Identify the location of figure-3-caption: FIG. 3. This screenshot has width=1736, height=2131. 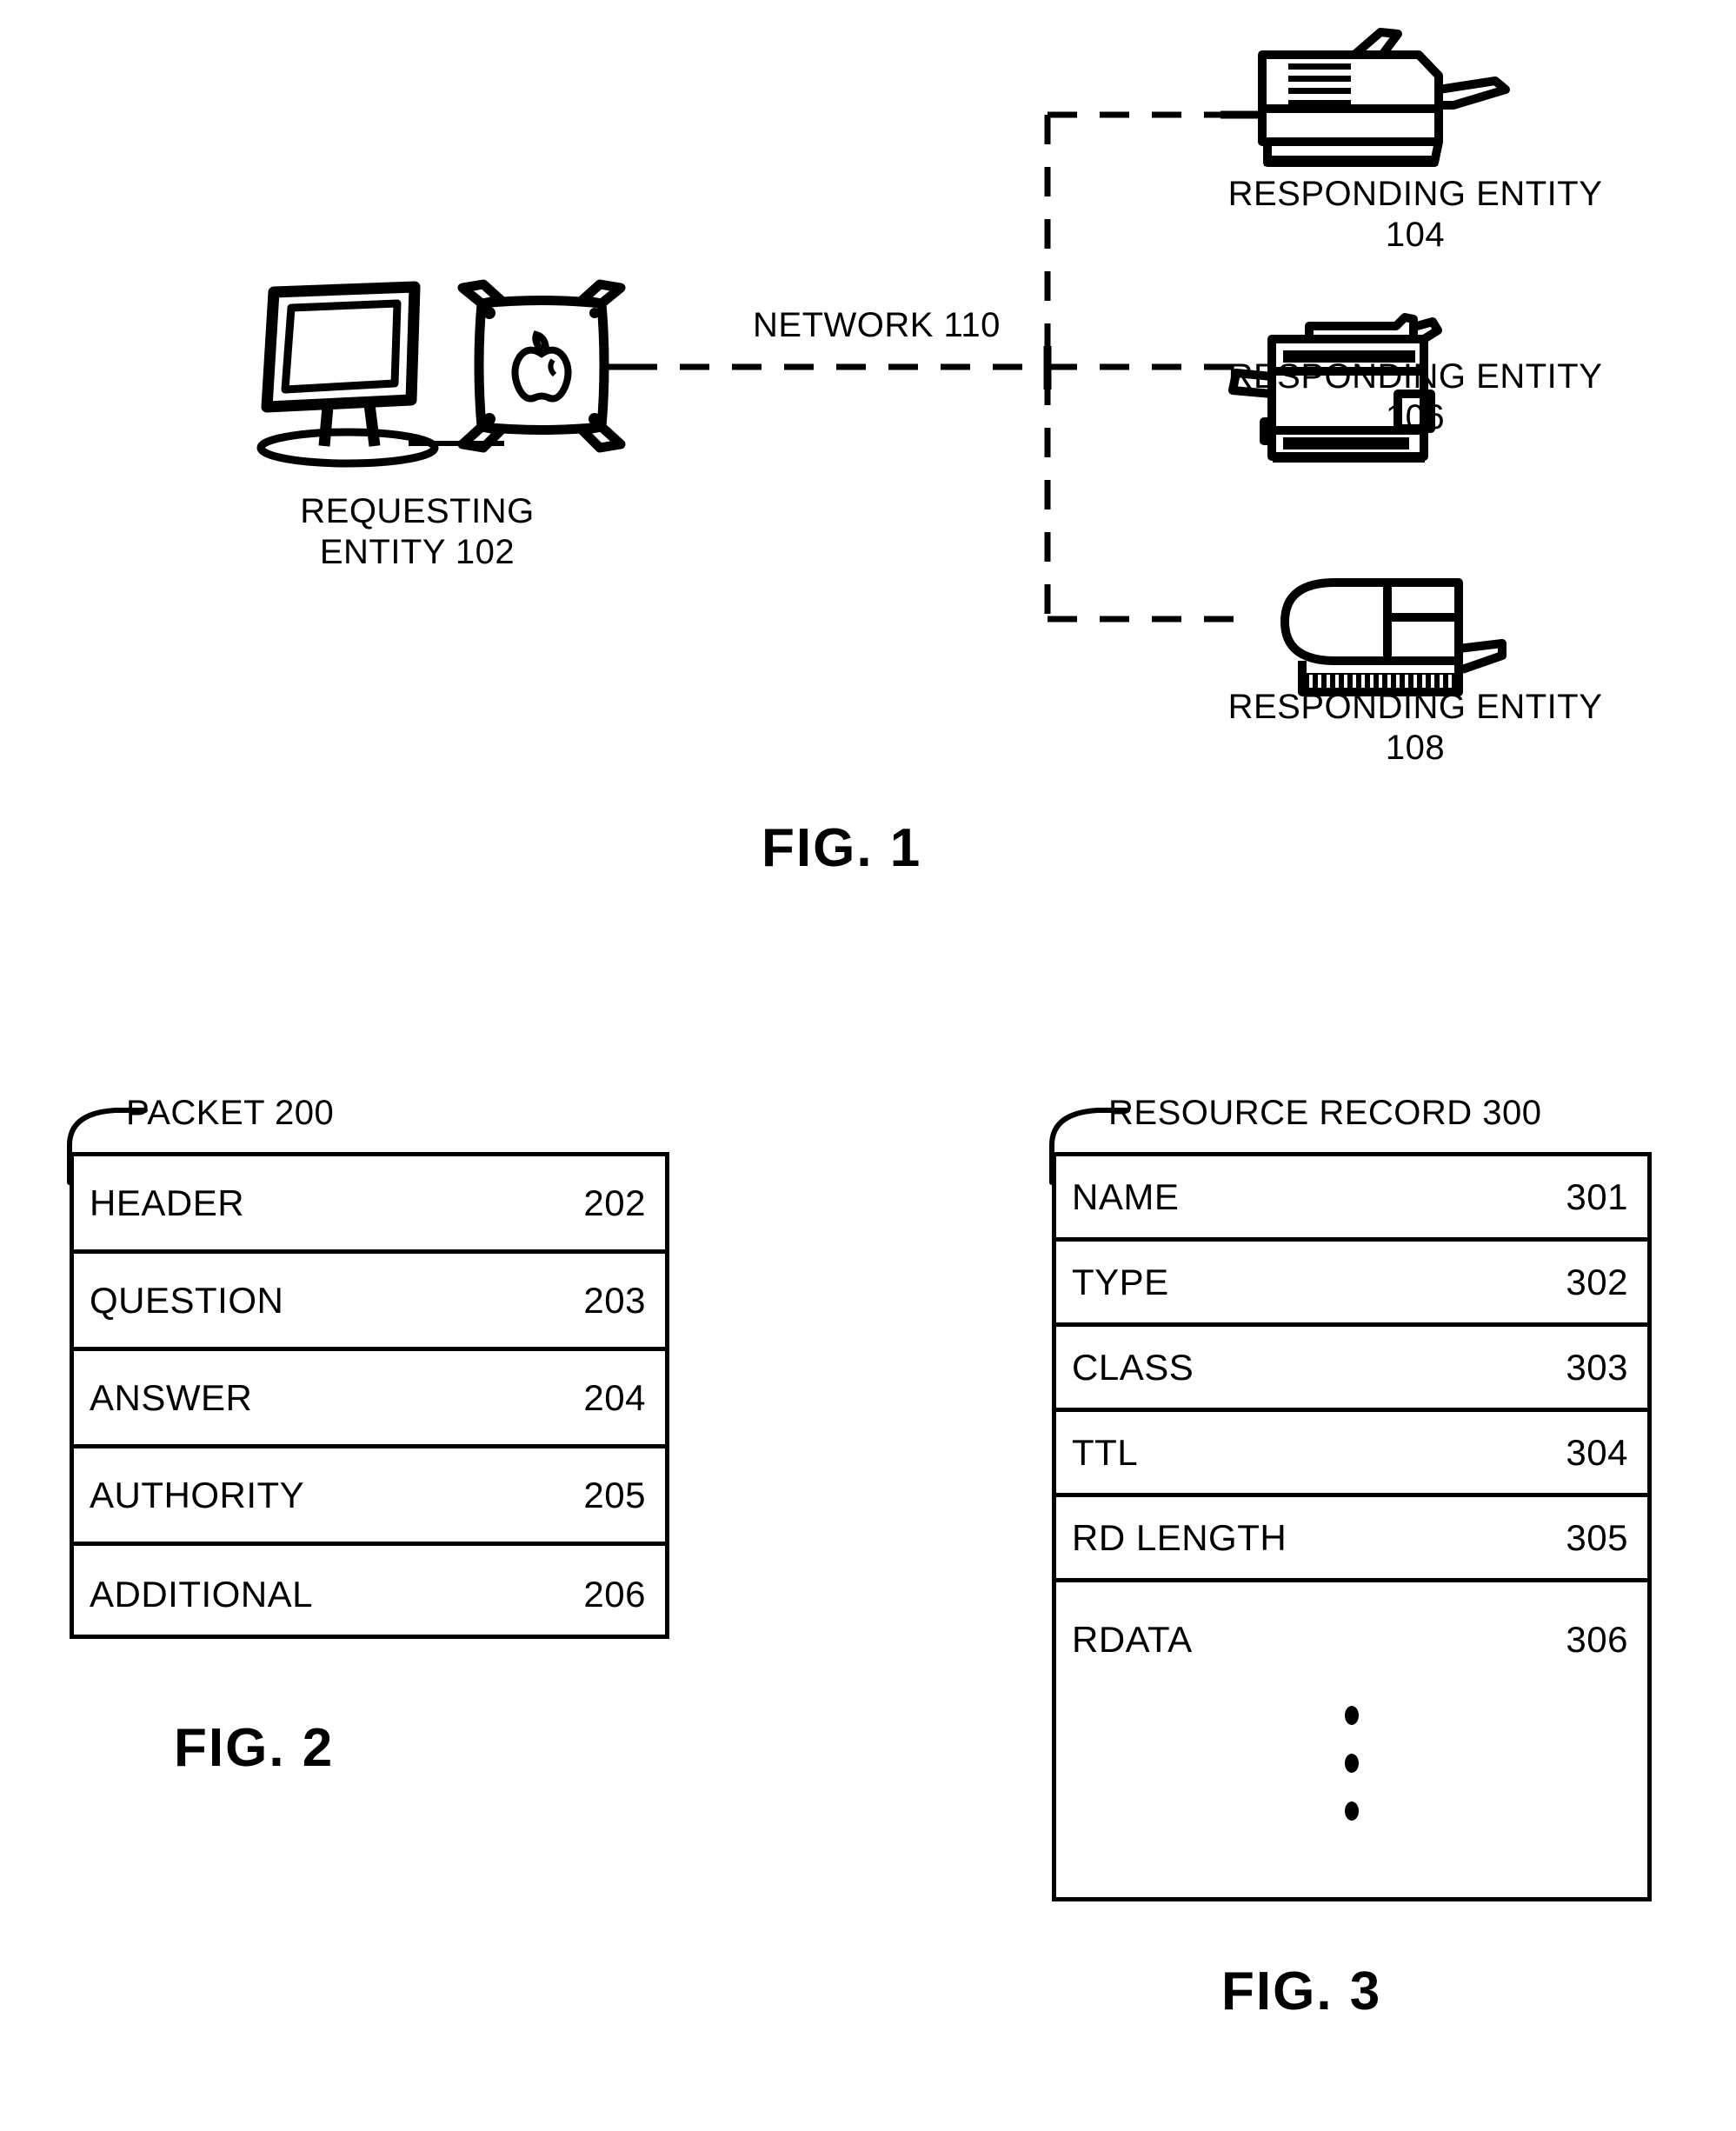
(1301, 1991).